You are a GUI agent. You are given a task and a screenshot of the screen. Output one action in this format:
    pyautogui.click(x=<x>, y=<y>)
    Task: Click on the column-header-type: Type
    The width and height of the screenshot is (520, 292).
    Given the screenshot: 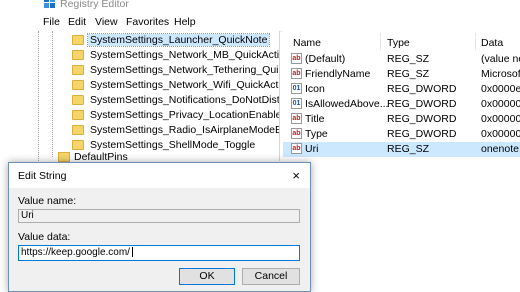 What is the action you would take?
    pyautogui.click(x=398, y=43)
    